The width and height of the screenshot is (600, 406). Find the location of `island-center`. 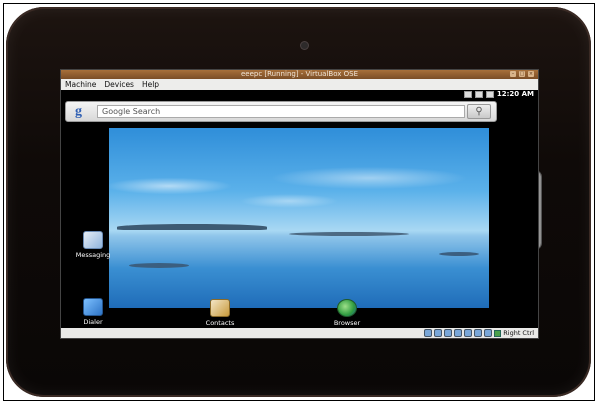

island-center is located at coordinates (349, 234).